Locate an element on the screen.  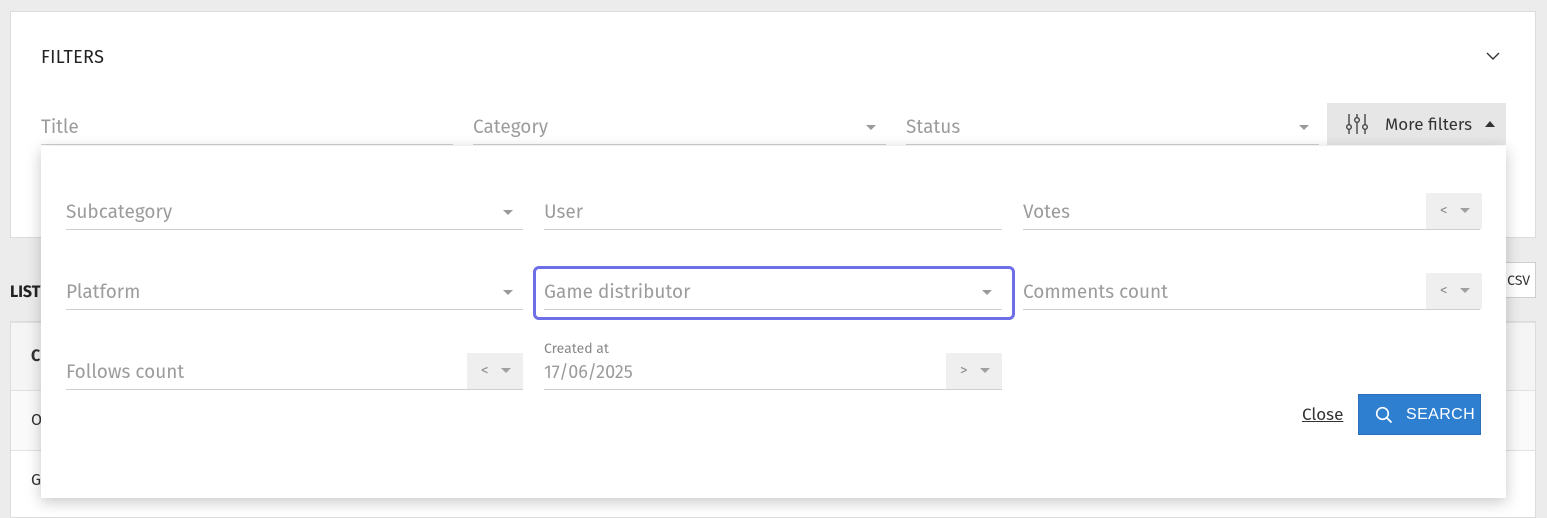
comments-operator: < is located at coordinates (1444, 290).